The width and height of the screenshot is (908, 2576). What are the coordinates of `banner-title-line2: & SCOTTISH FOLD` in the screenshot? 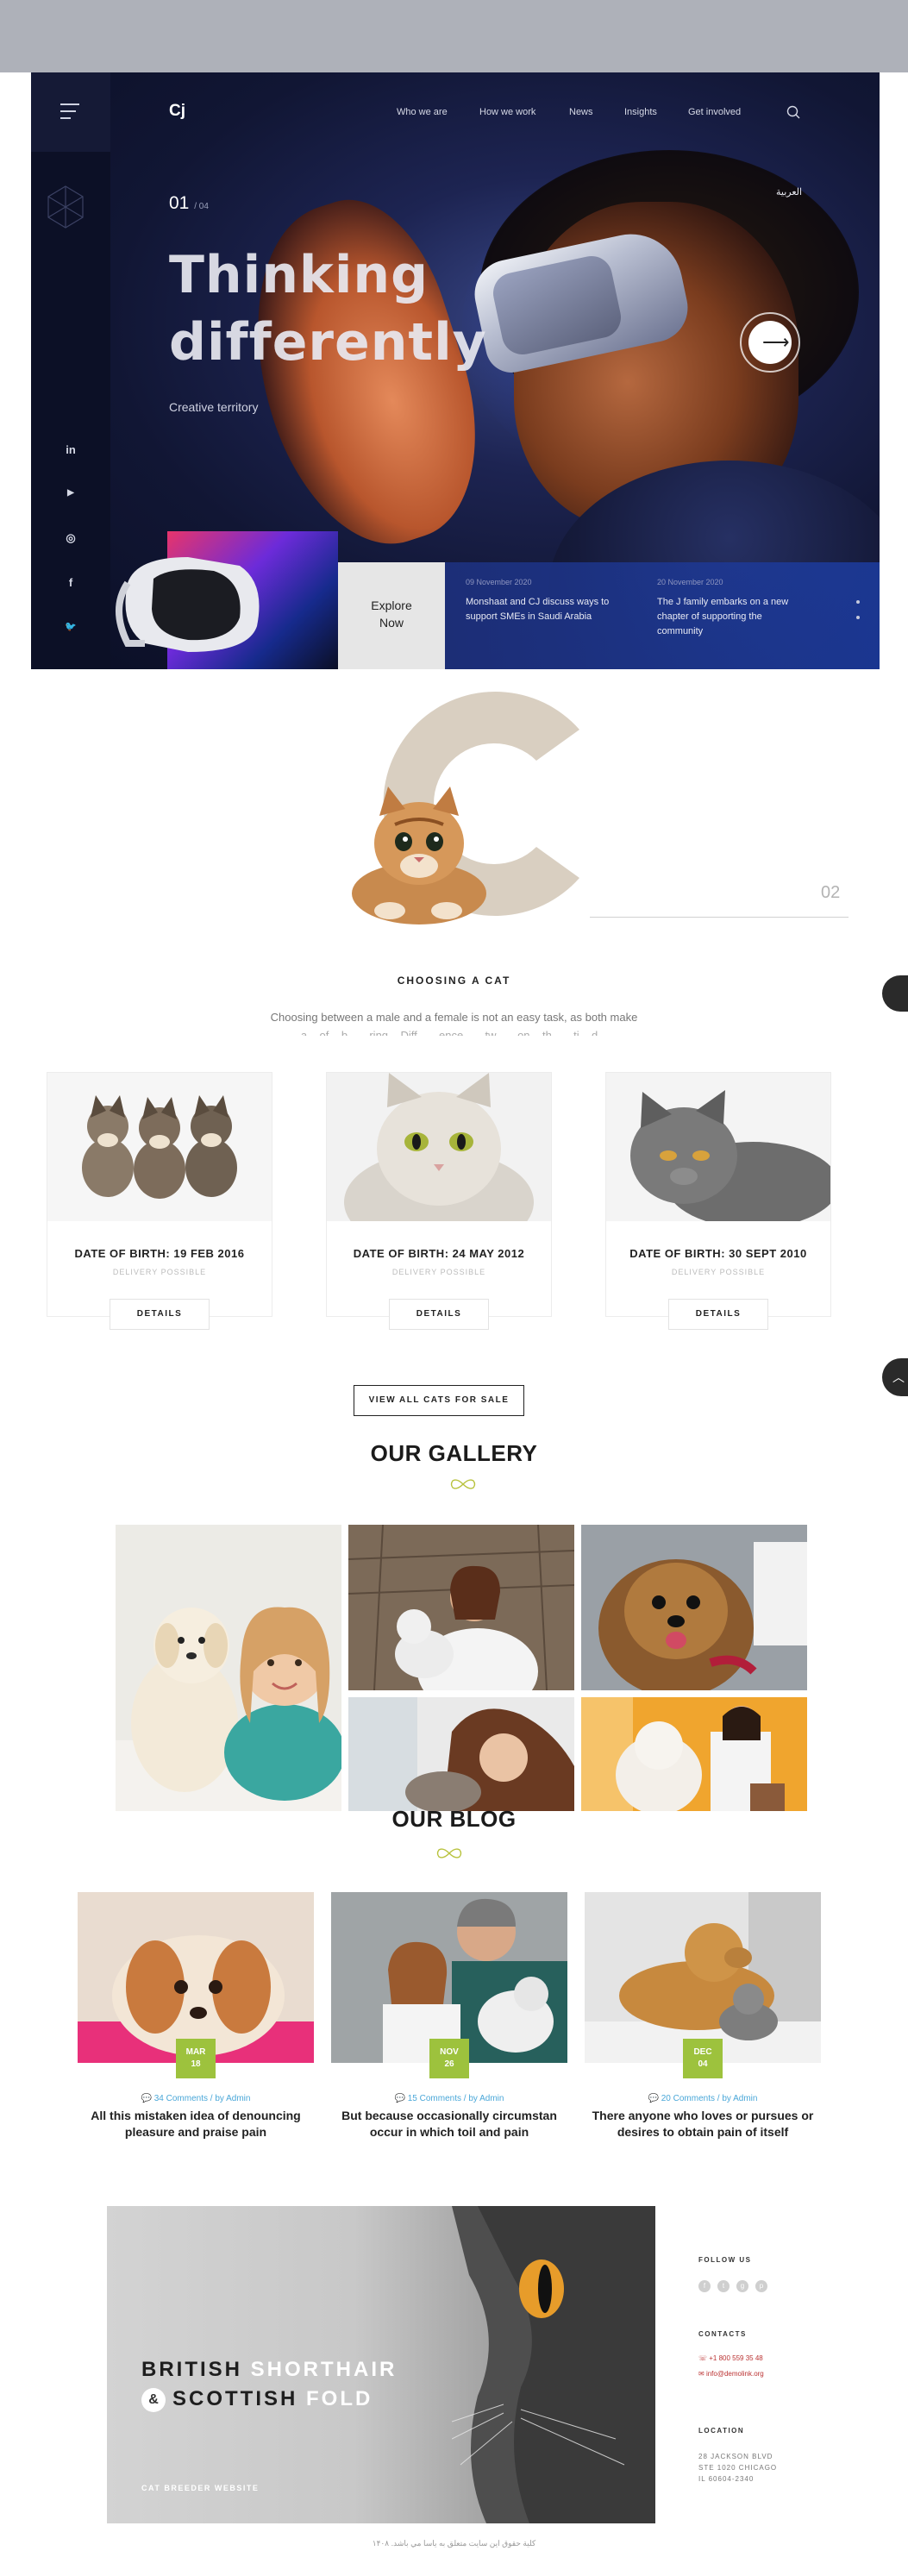 It's located at (257, 2399).